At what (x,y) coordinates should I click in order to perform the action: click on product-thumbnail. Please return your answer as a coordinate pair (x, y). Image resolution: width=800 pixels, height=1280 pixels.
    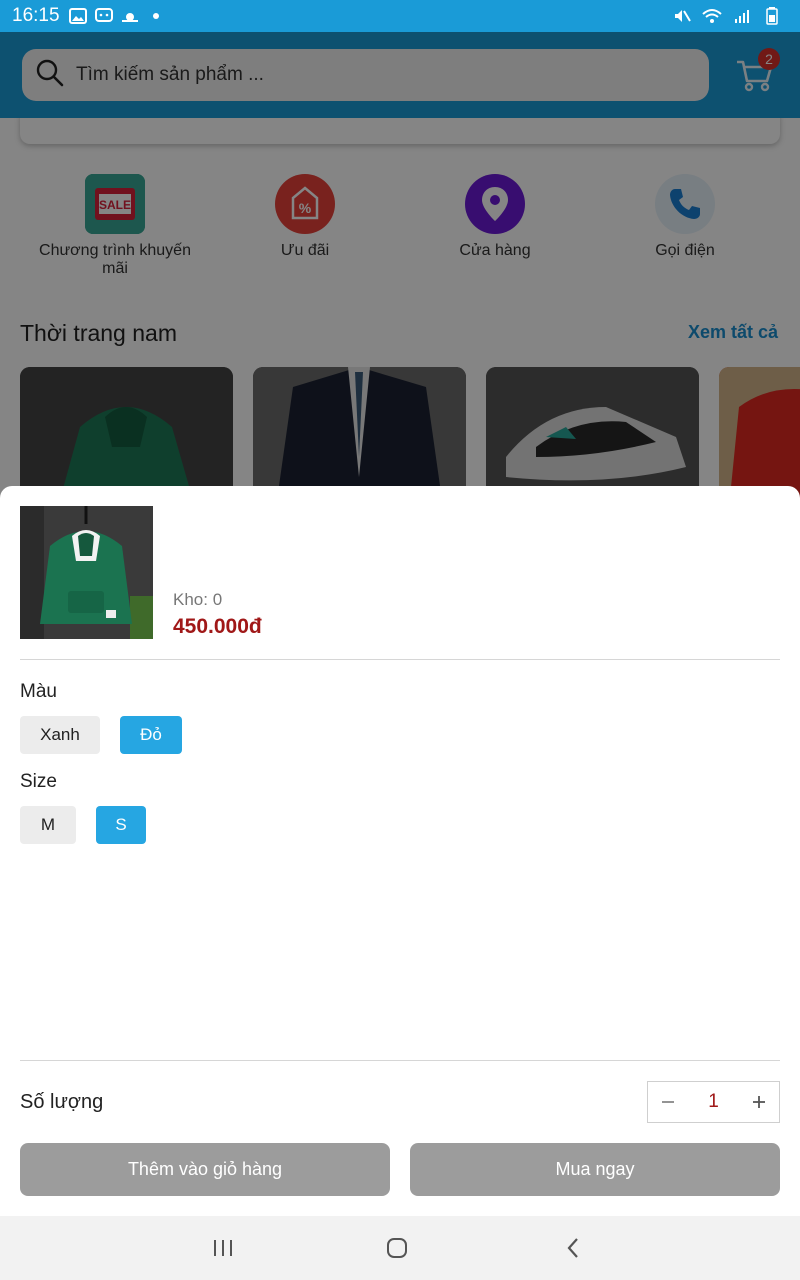
    Looking at the image, I should click on (86, 572).